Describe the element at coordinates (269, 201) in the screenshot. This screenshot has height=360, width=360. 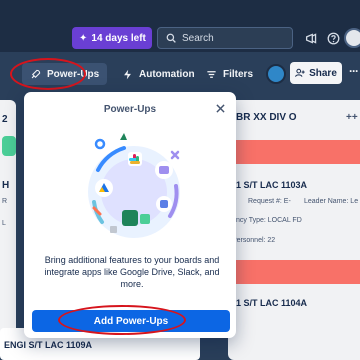
I see `card-request: Request #: E-` at that location.